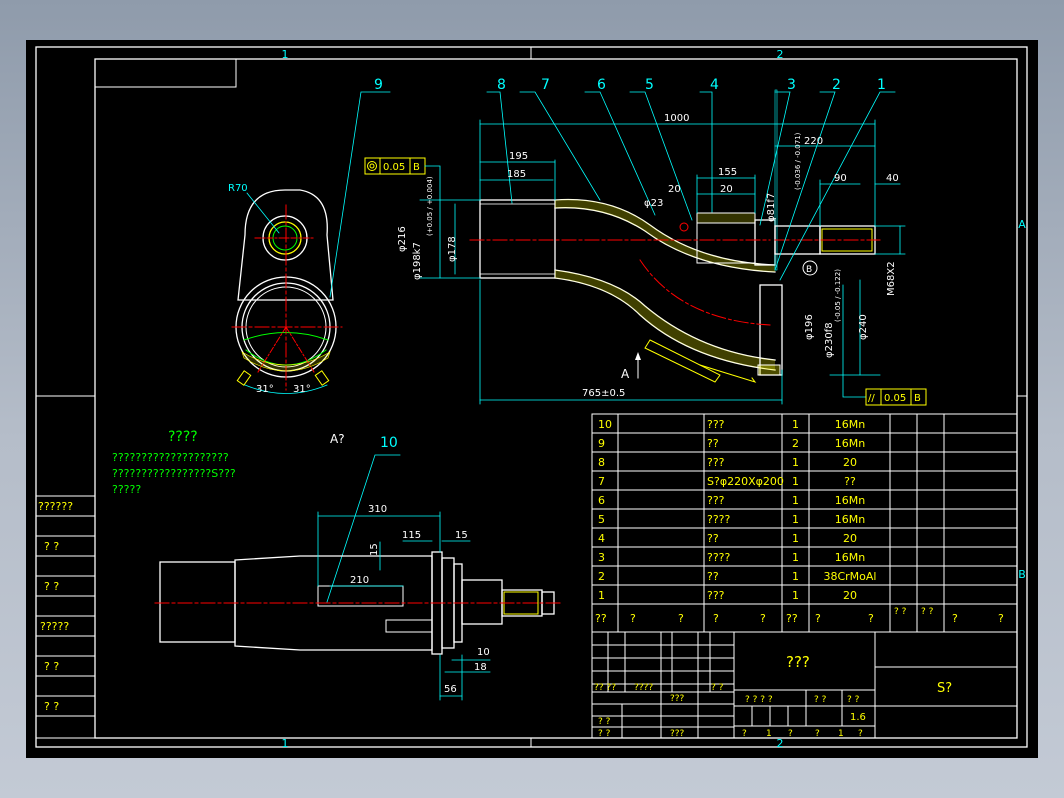 The width and height of the screenshot is (1064, 798). I want to click on strip-cell: ?????, so click(54, 626).